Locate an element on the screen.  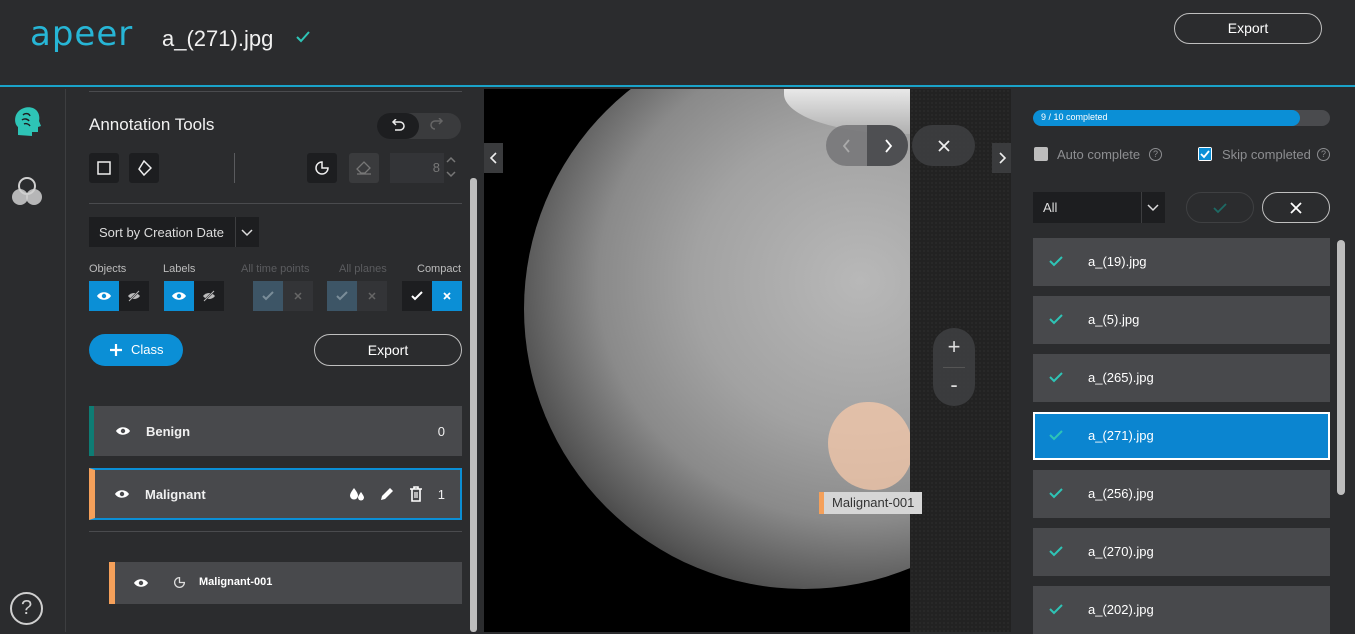
fill-color-icon is located at coordinates (357, 494).